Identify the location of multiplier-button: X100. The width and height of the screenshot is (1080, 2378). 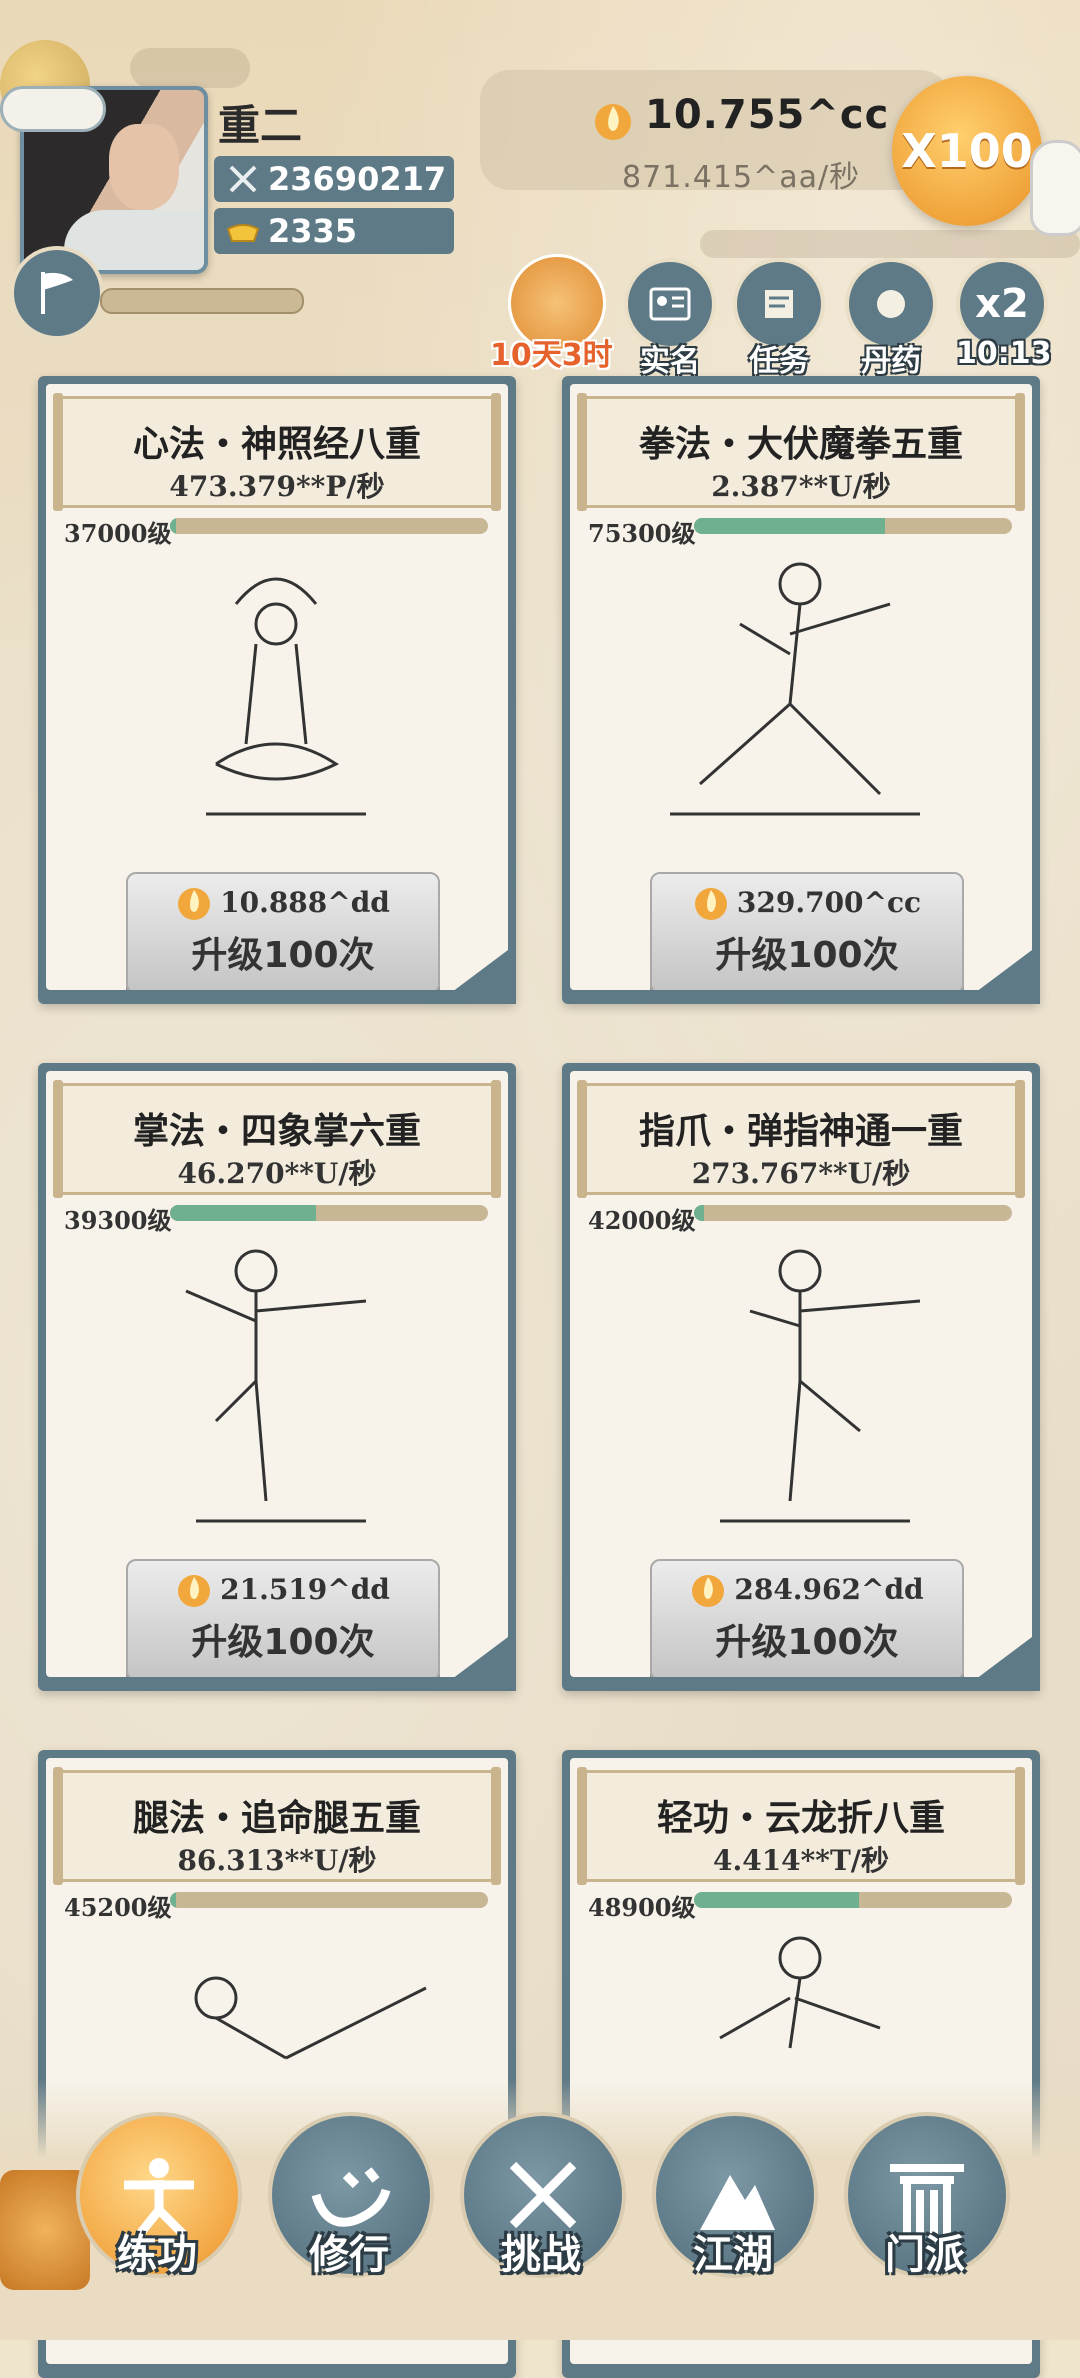
(967, 151).